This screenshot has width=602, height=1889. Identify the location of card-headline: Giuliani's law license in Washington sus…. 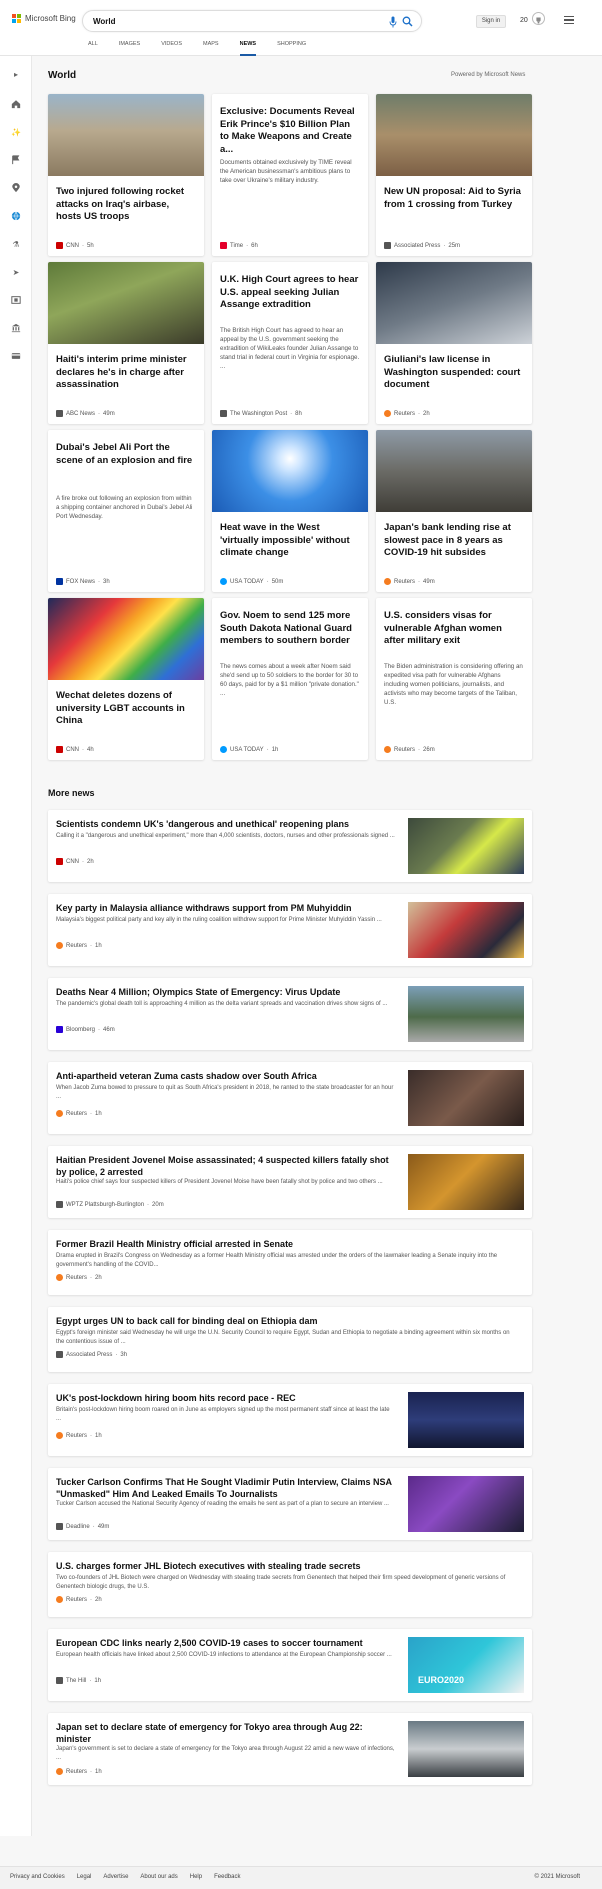
(454, 373).